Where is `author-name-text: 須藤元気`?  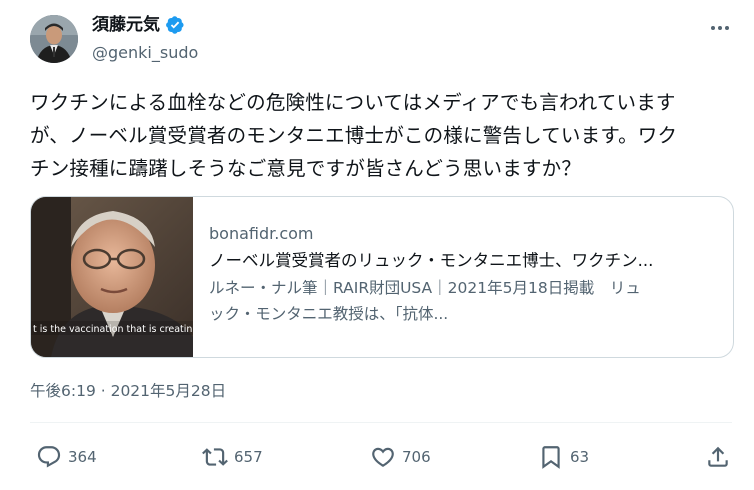
author-name-text: 須藤元気 is located at coordinates (126, 25).